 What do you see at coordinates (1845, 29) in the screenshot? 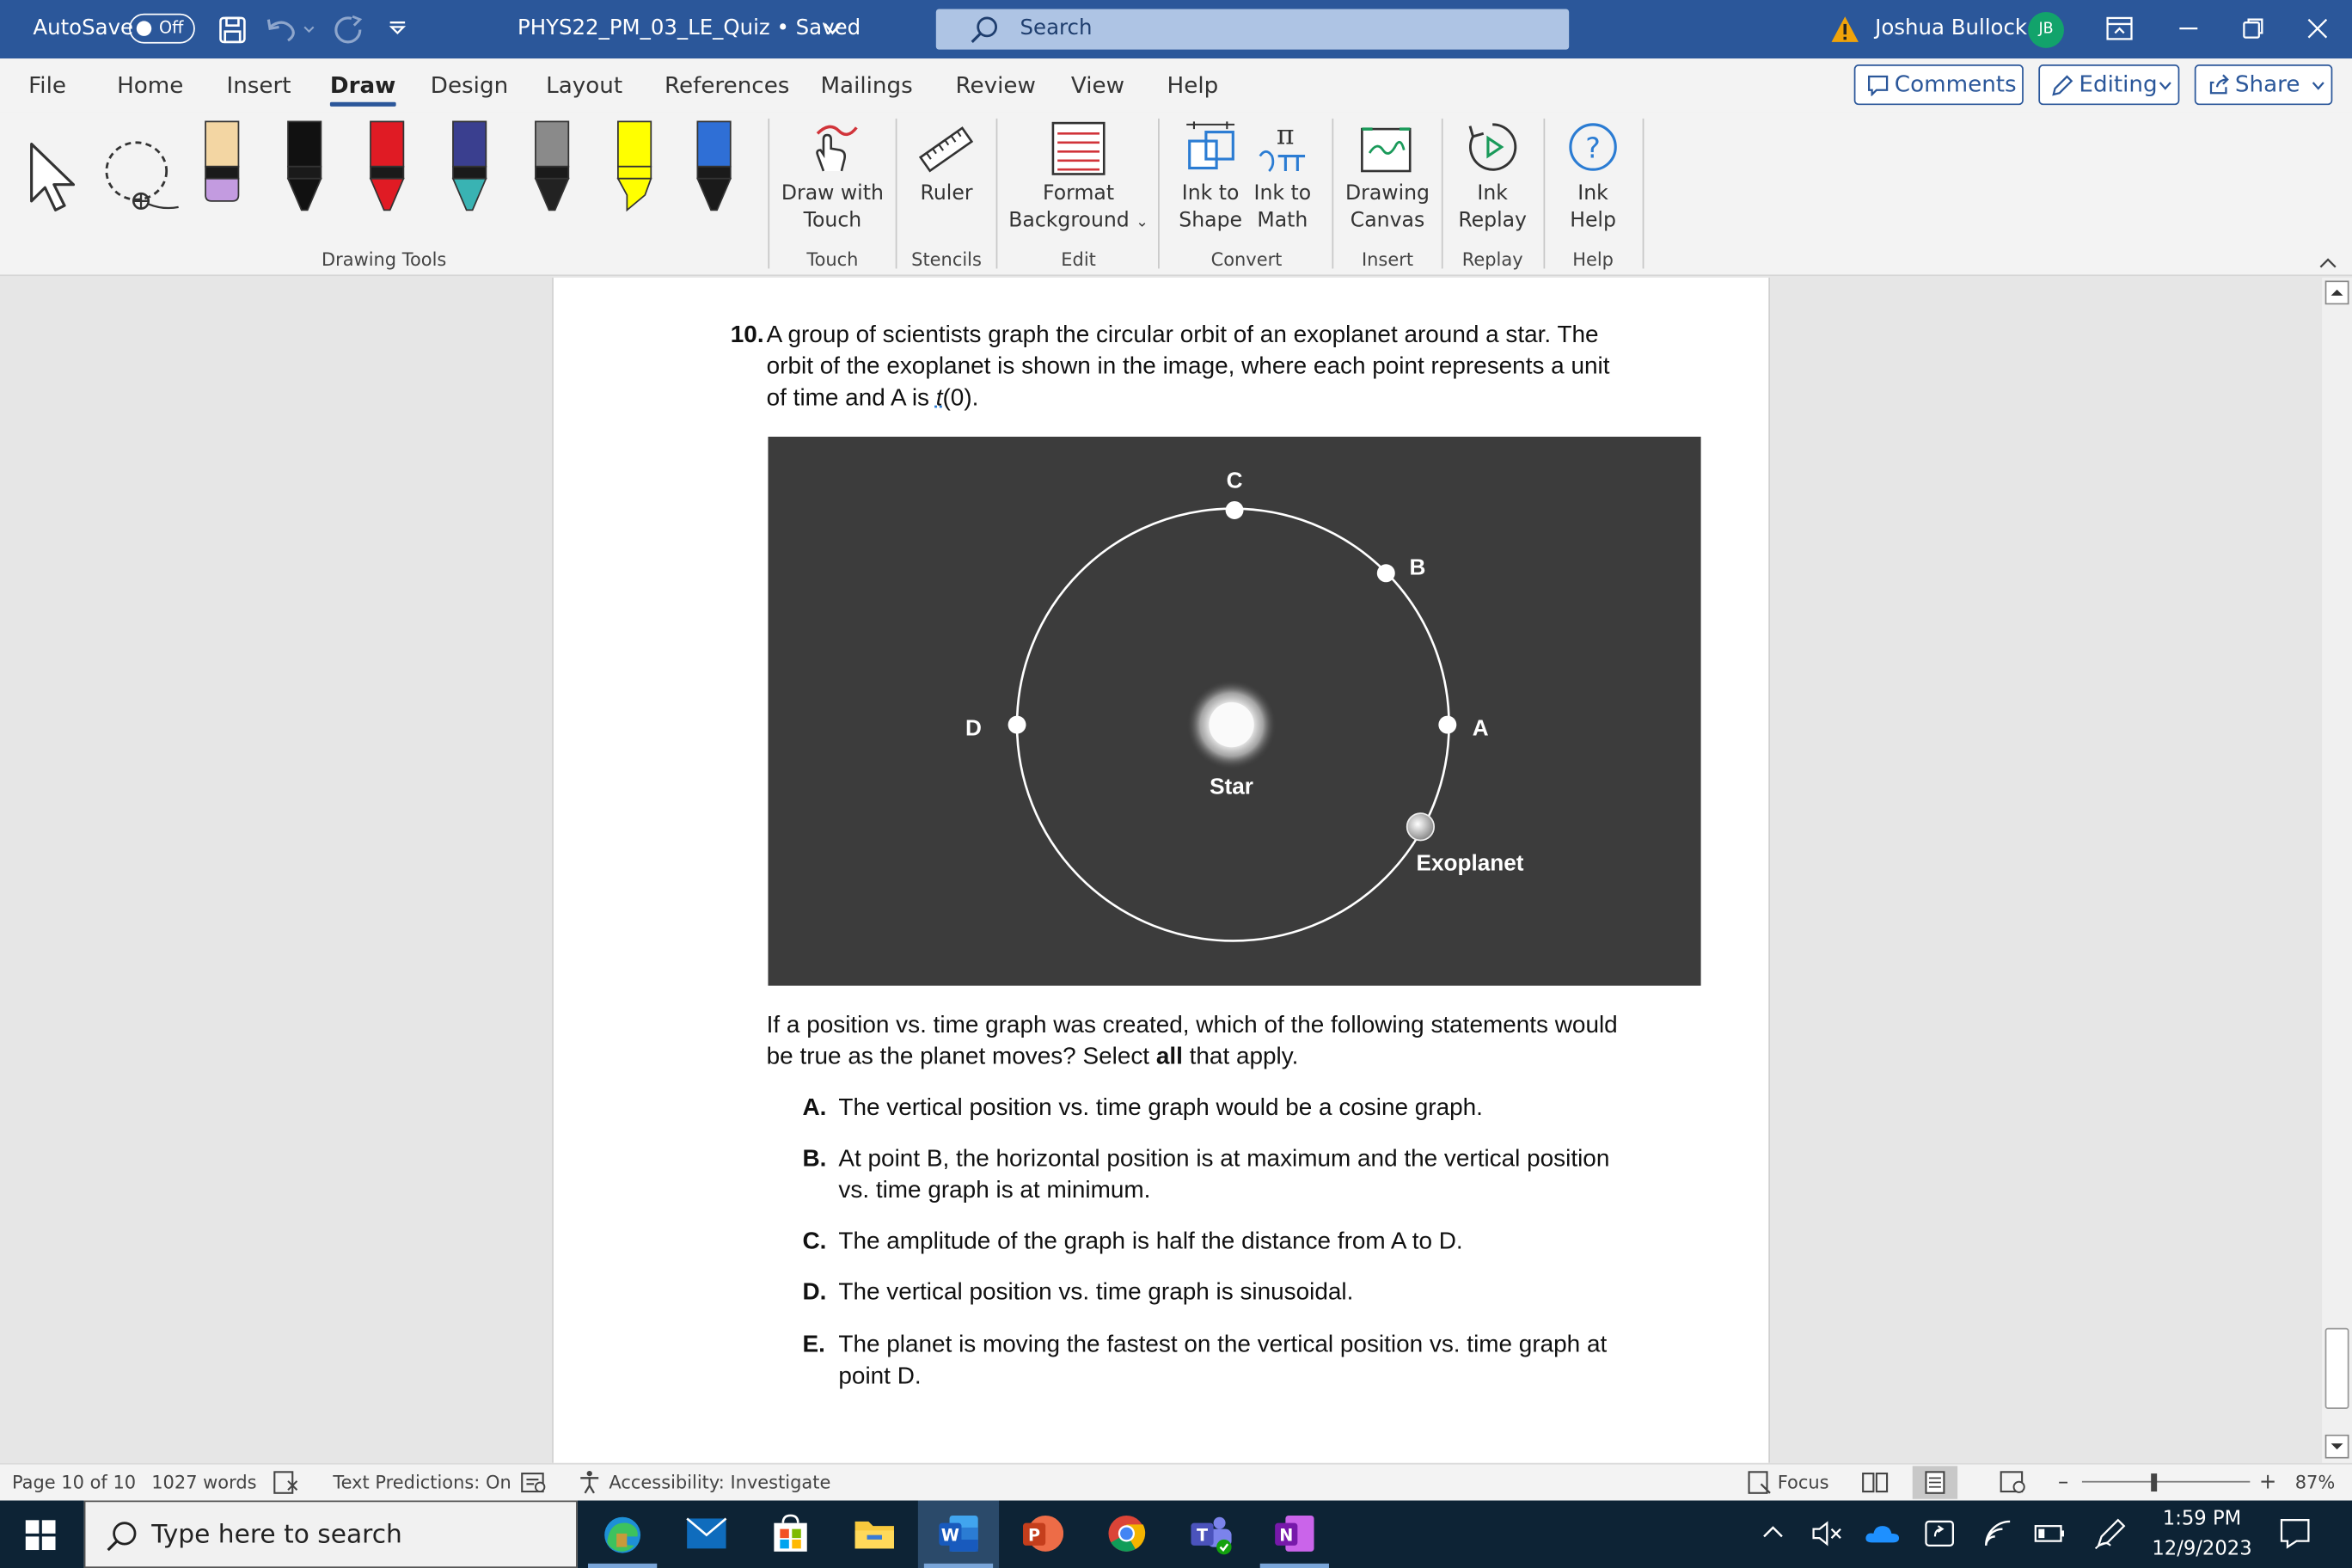
I see `warning-icon` at bounding box center [1845, 29].